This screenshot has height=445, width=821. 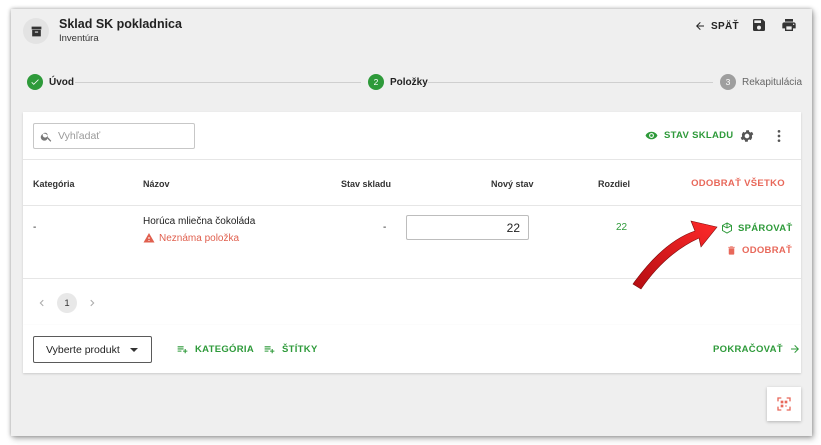 What do you see at coordinates (35, 82) in the screenshot?
I see `check-icon` at bounding box center [35, 82].